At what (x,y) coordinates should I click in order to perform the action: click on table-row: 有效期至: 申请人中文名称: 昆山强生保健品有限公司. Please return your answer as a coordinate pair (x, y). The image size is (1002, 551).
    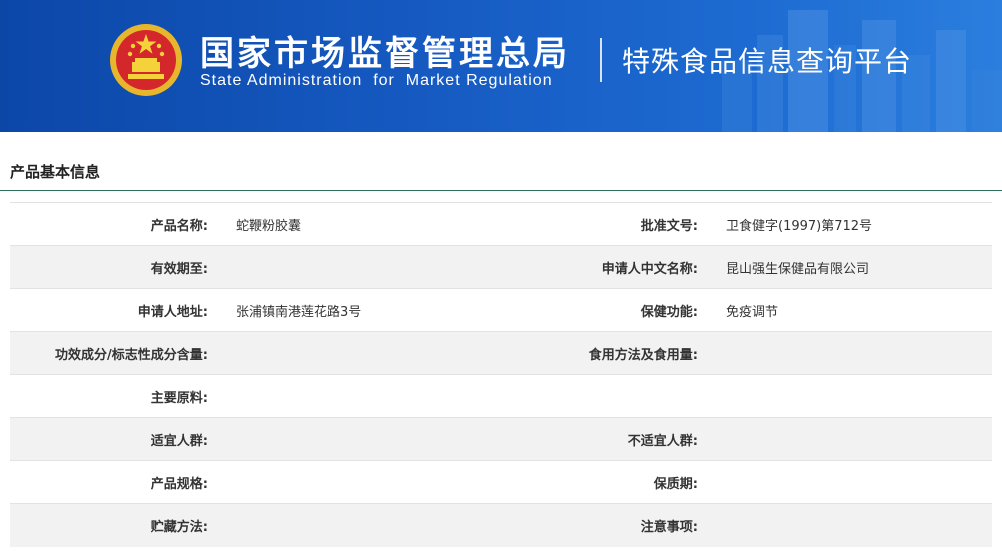
    Looking at the image, I should click on (501, 267).